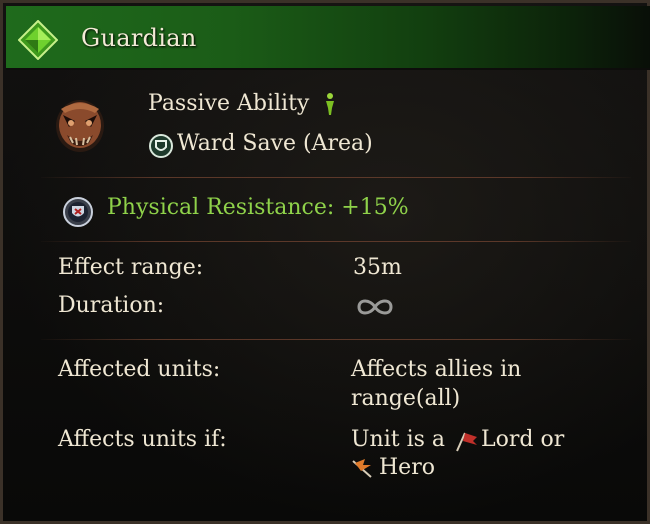 This screenshot has height=524, width=650. I want to click on resistance-shield-icon, so click(78, 212).